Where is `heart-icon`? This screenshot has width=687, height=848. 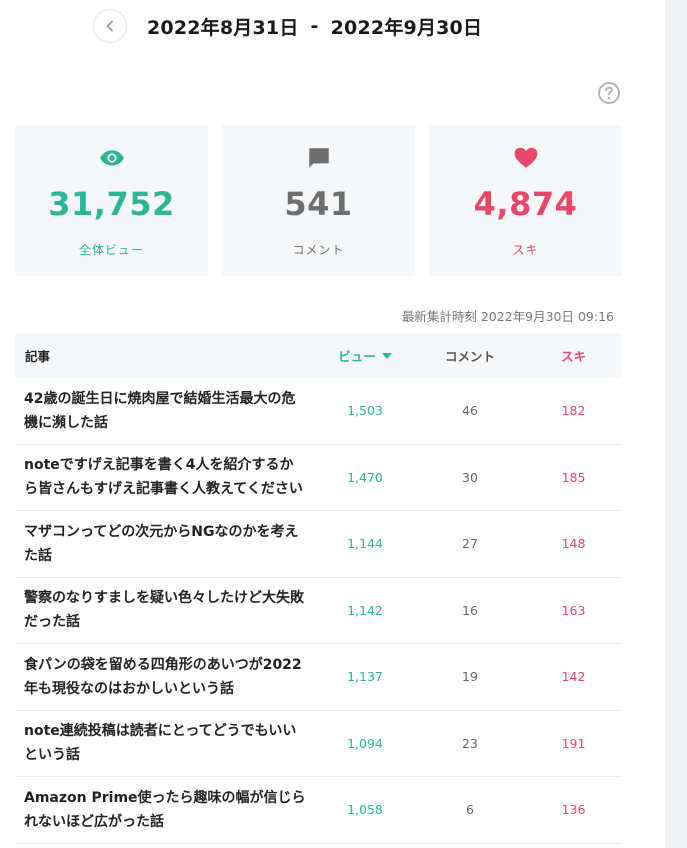
heart-icon is located at coordinates (525, 157).